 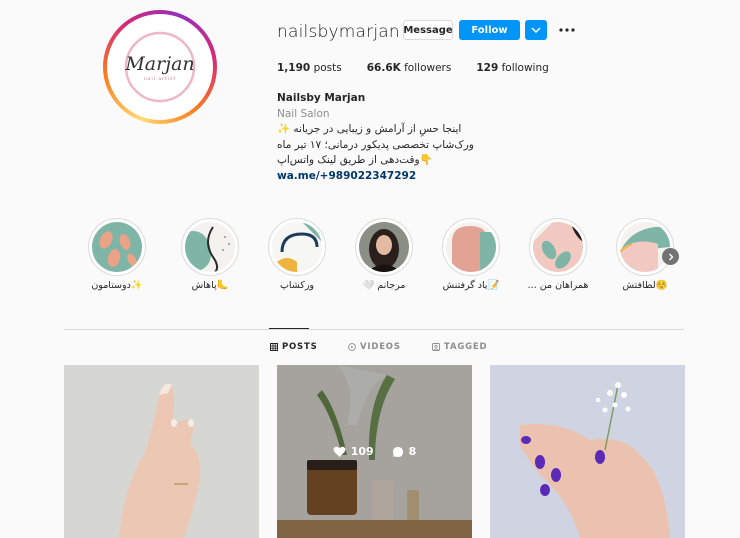 I want to click on highlight-label: ✨دوستامون, so click(x=117, y=285).